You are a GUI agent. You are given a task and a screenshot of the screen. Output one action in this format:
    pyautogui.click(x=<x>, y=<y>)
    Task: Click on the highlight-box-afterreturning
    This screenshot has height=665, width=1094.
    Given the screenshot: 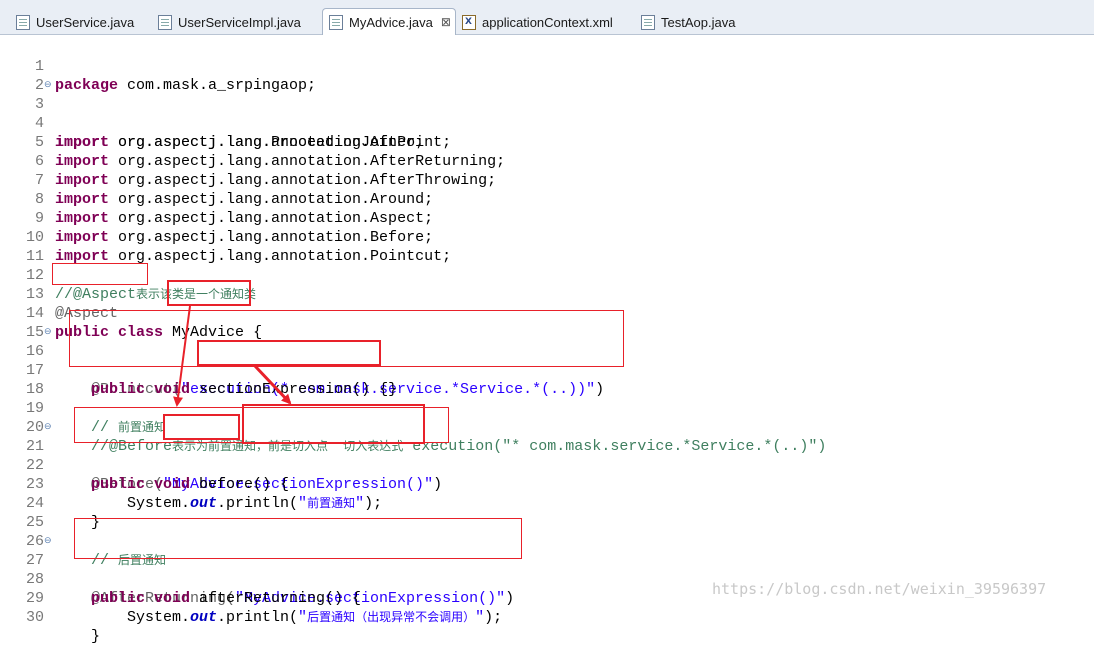 What is the action you would take?
    pyautogui.click(x=298, y=538)
    